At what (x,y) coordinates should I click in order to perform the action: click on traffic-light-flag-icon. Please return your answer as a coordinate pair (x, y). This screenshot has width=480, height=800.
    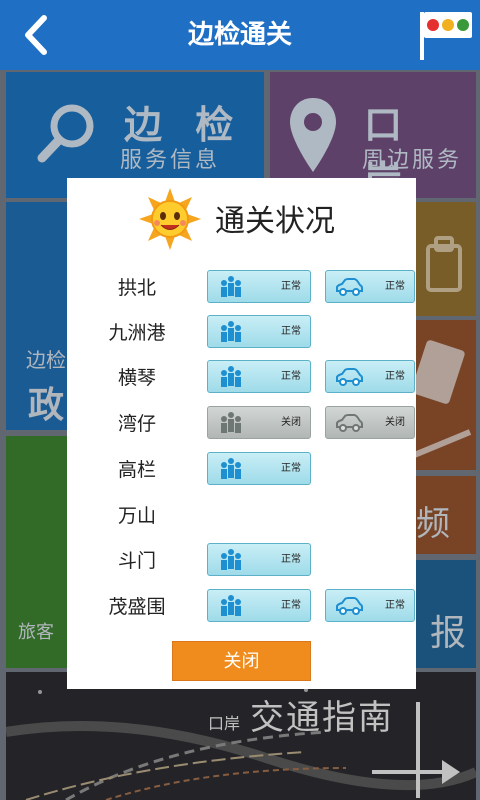
    Looking at the image, I should click on (446, 36).